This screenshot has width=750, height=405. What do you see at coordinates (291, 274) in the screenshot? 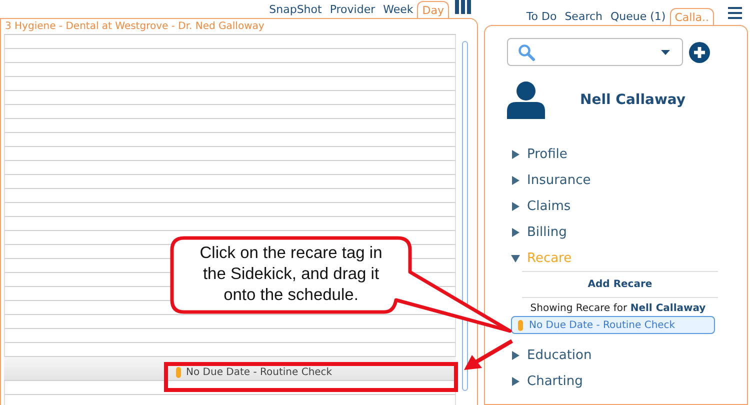
I see `callout-text: Click on the recare tag in the Sidekick, and drag it onto the schedule.` at bounding box center [291, 274].